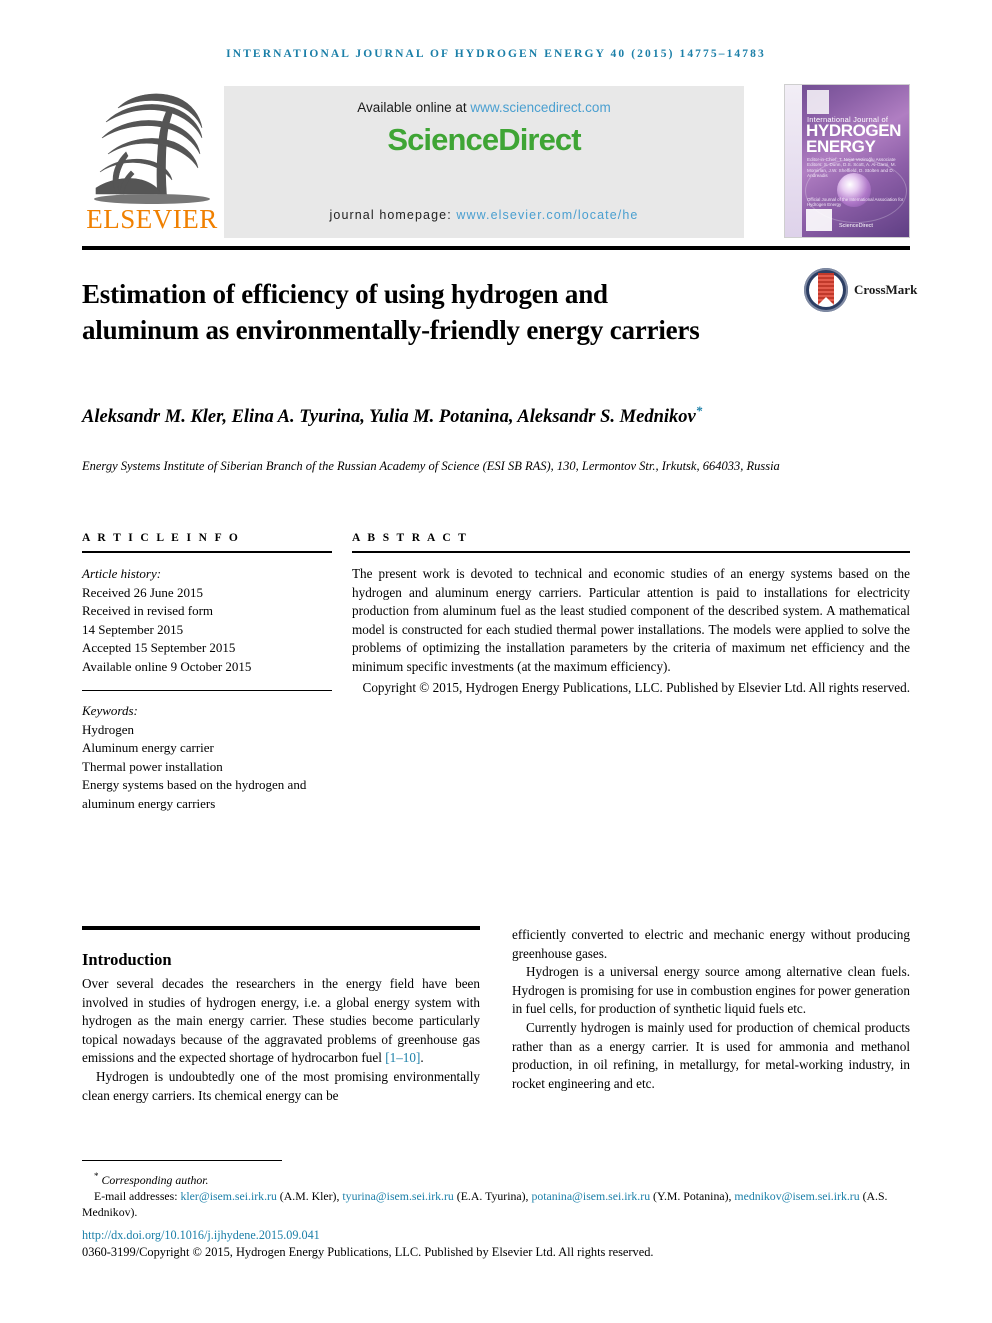 Image resolution: width=992 pixels, height=1323 pixels. Describe the element at coordinates (152, 766) in the screenshot. I see `keyword-item: Thermal power installation` at that location.